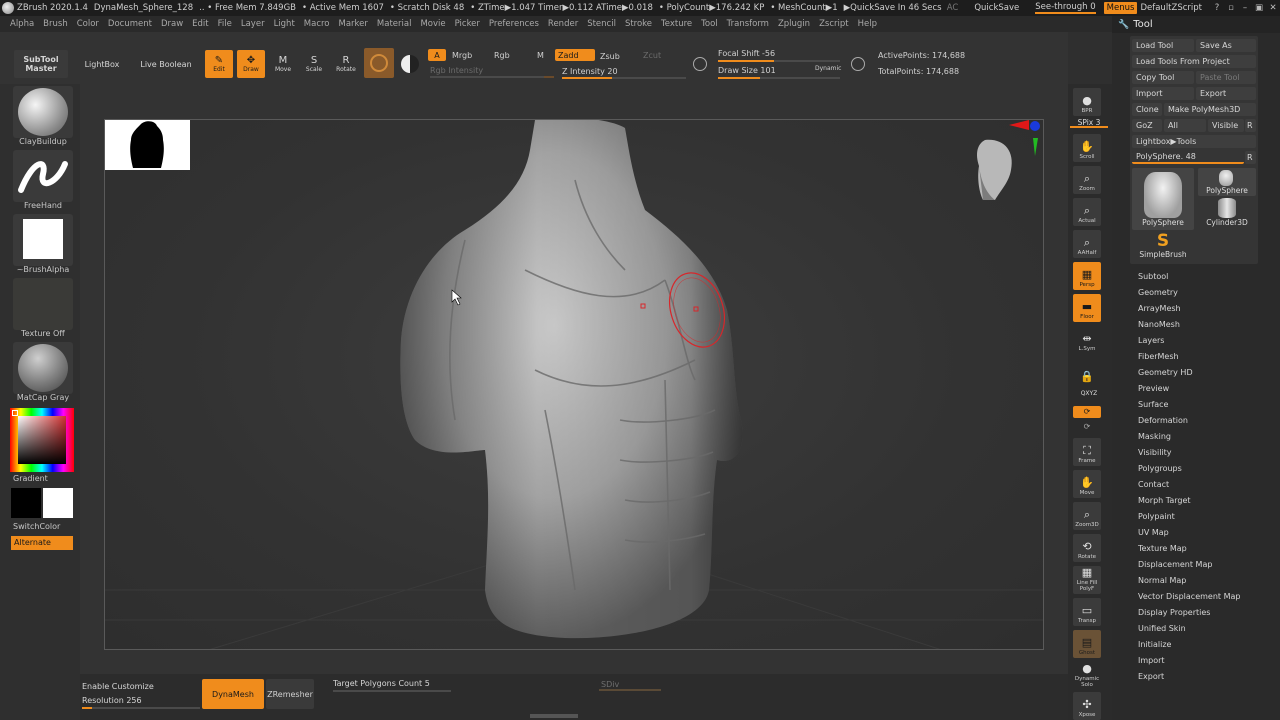 The width and height of the screenshot is (1280, 720). Describe the element at coordinates (1227, 182) in the screenshot. I see `tool-thumb-polysphere: PolySphere` at that location.